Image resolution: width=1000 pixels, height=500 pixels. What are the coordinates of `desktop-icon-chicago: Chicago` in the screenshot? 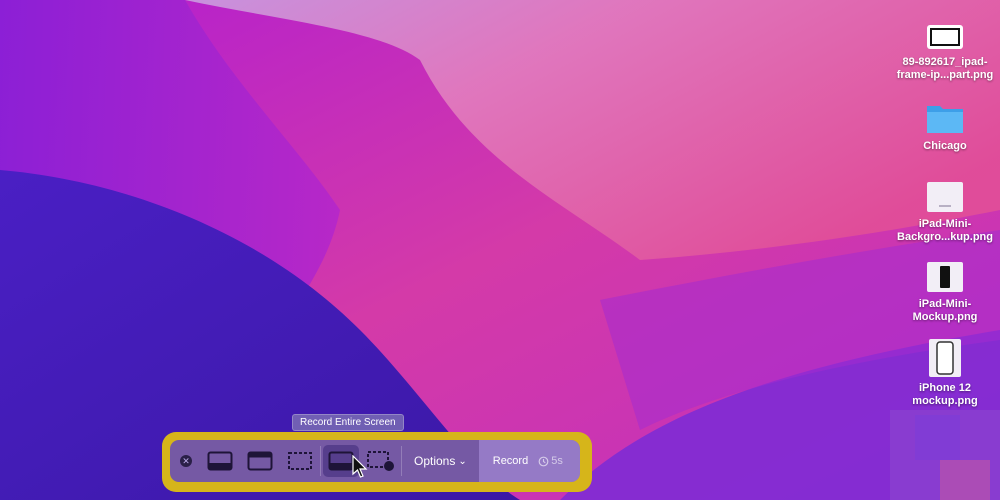 It's located at (945, 126).